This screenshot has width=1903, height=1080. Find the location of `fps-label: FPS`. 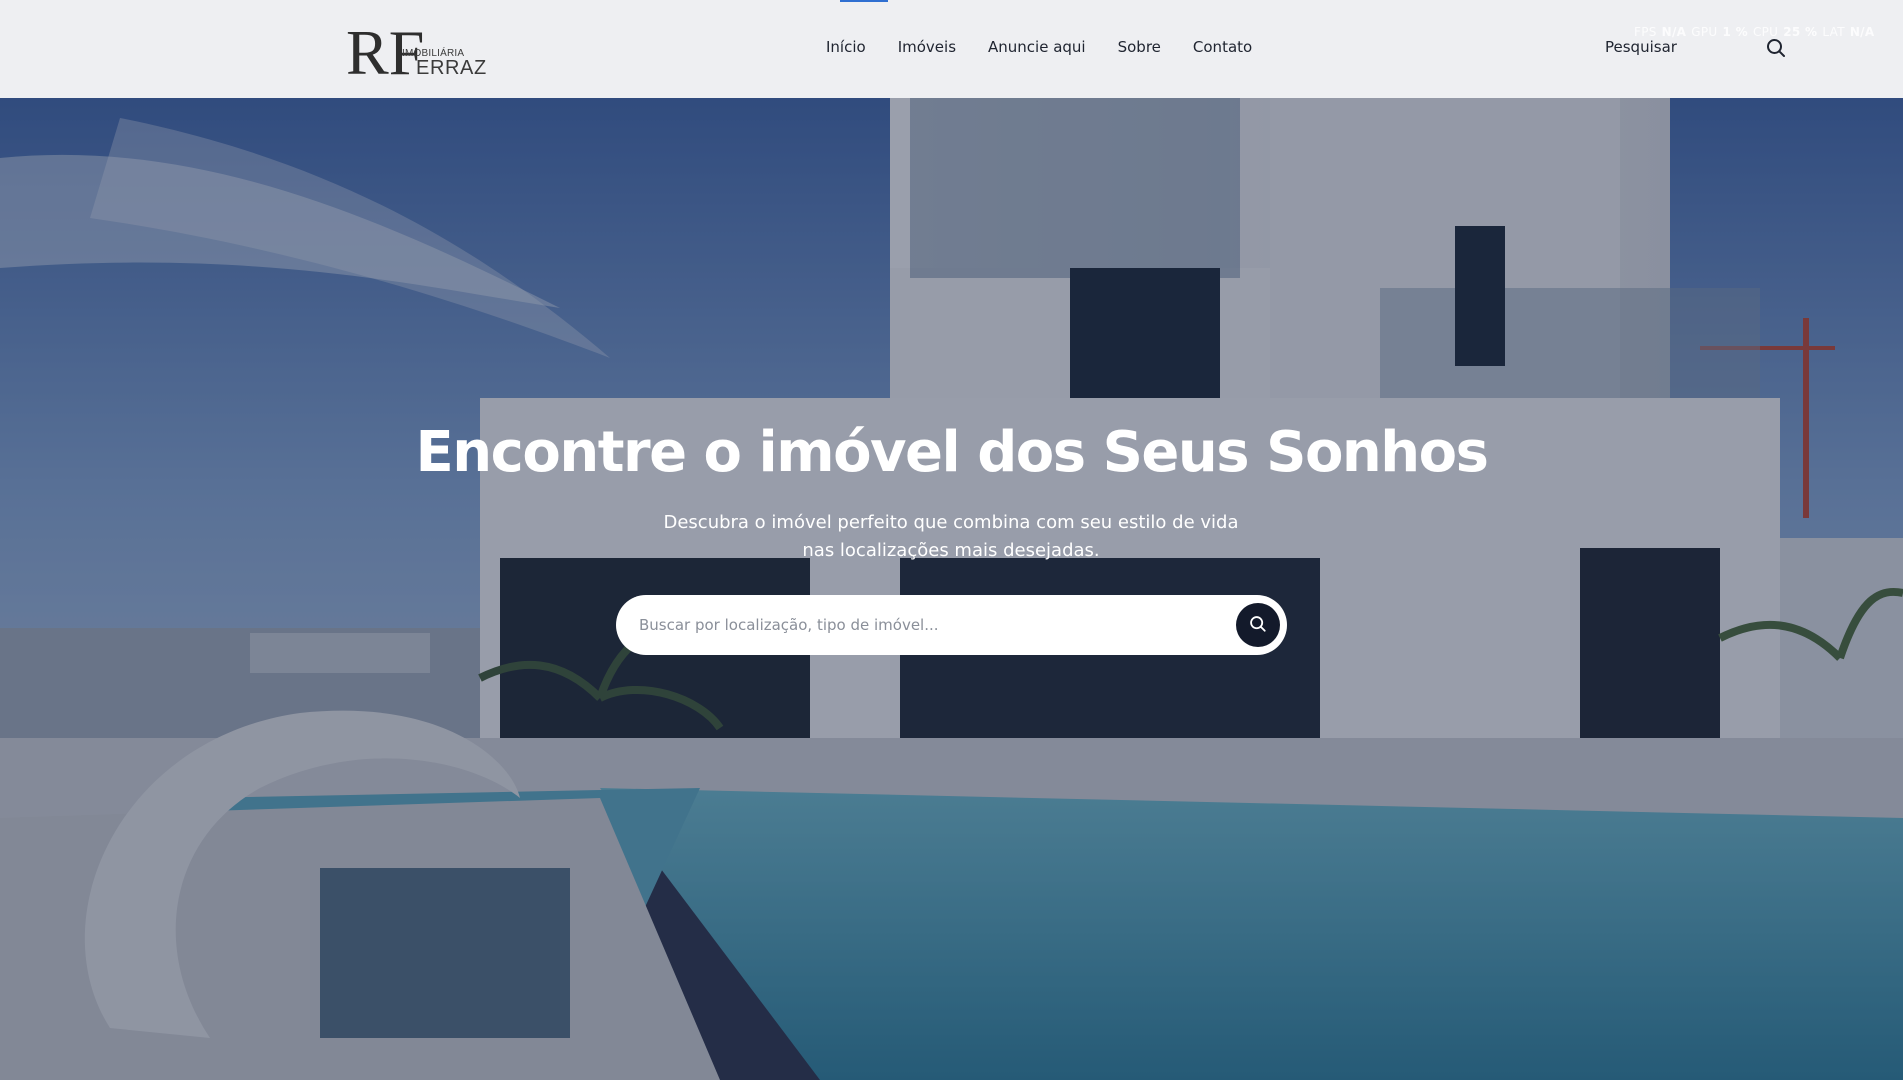

fps-label: FPS is located at coordinates (1645, 32).